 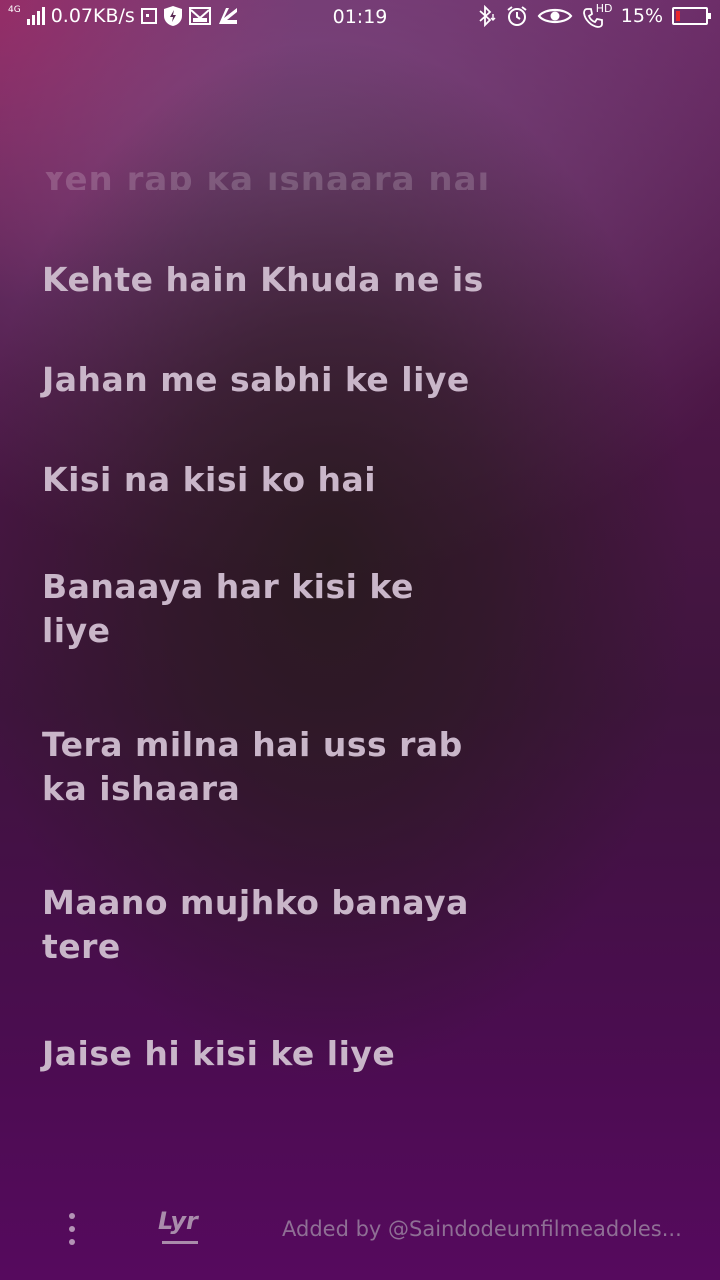 What do you see at coordinates (219, 1053) in the screenshot?
I see `lyric-line: Jaise hi kisi ke liye` at bounding box center [219, 1053].